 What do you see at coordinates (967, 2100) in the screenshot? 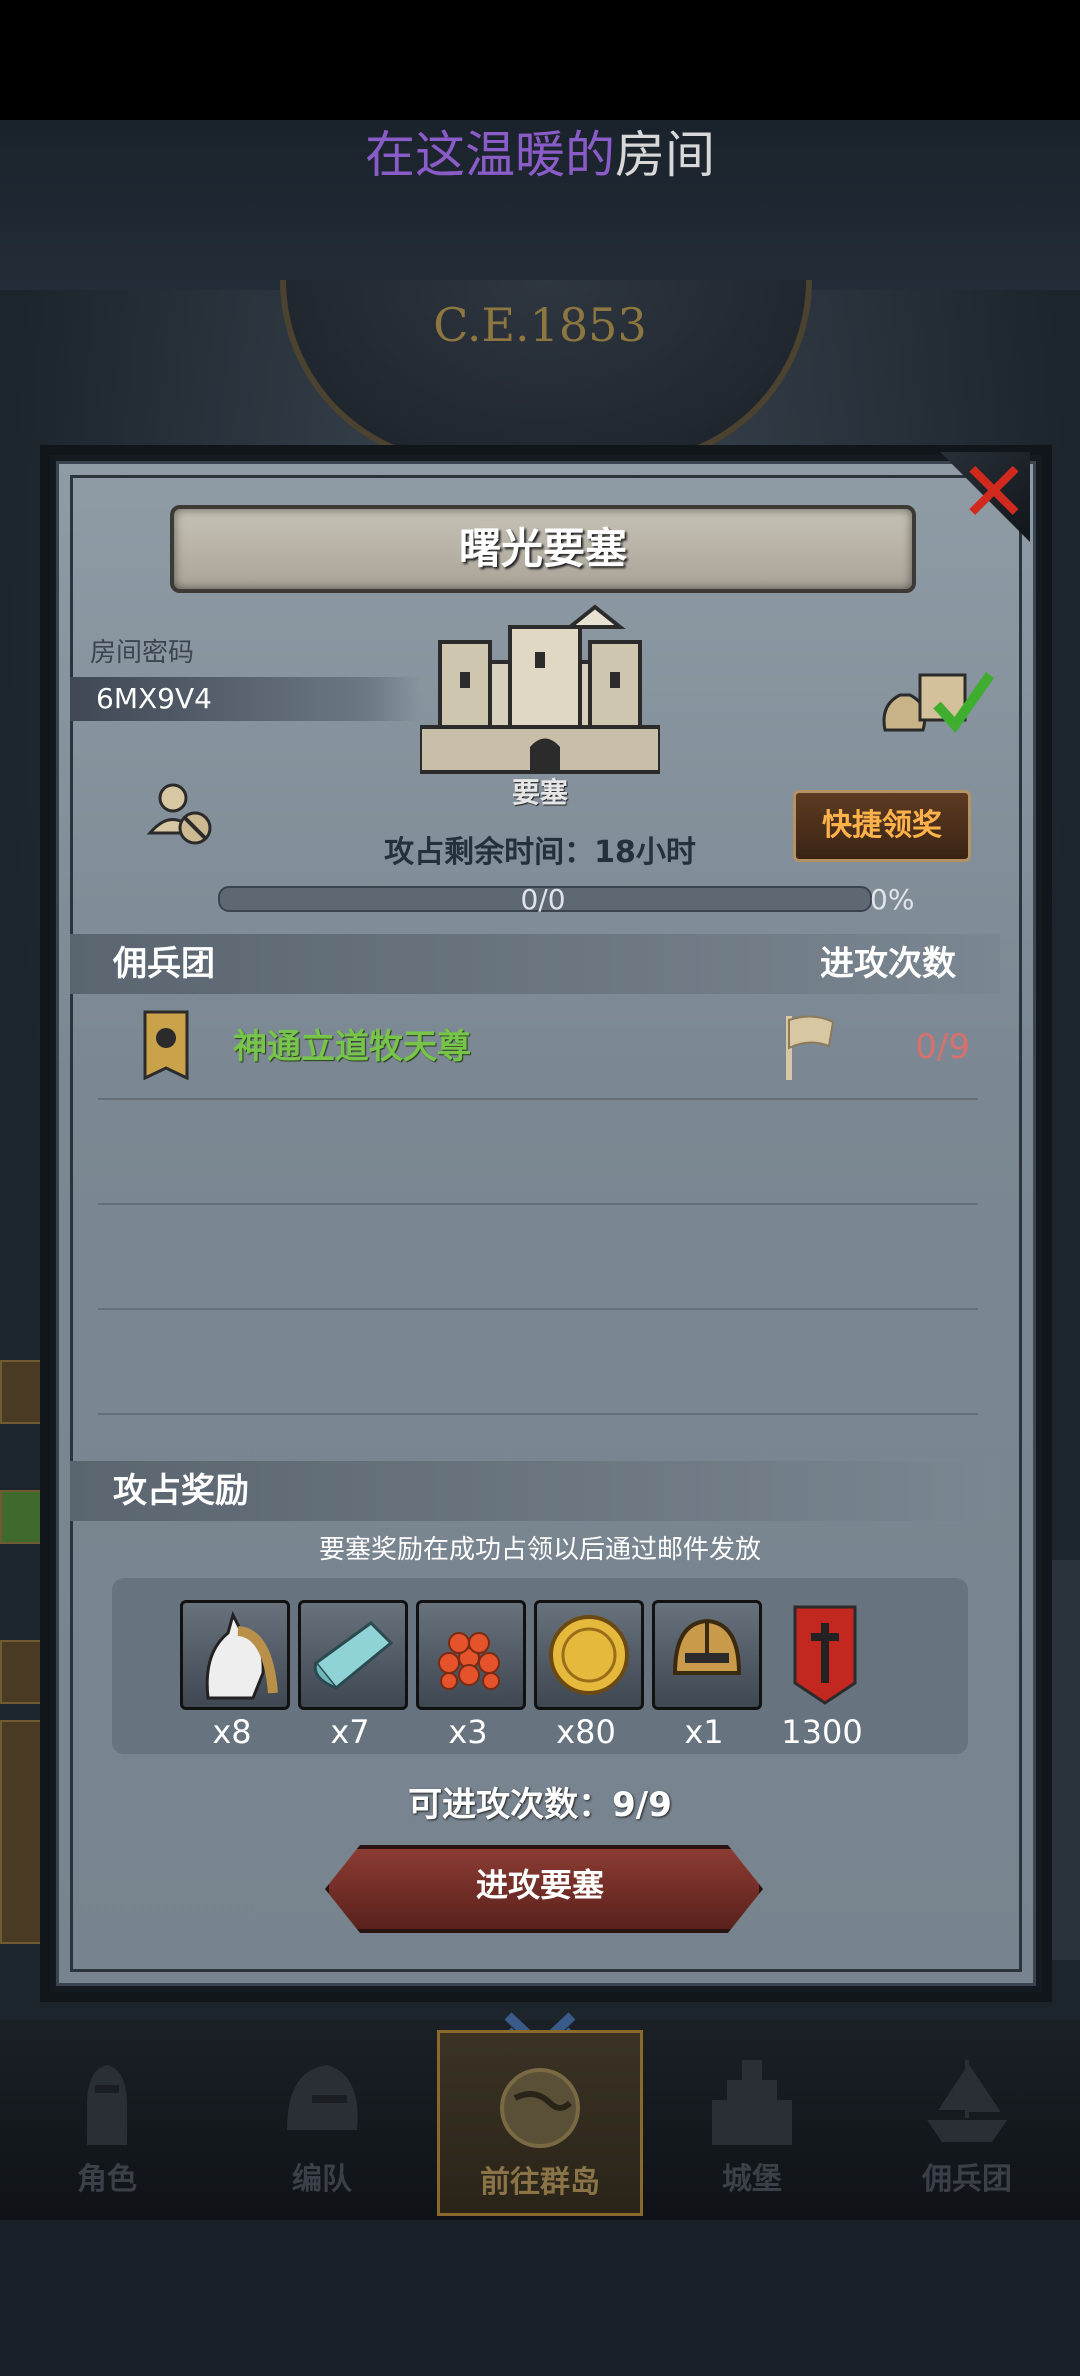
I see `ship-icon` at bounding box center [967, 2100].